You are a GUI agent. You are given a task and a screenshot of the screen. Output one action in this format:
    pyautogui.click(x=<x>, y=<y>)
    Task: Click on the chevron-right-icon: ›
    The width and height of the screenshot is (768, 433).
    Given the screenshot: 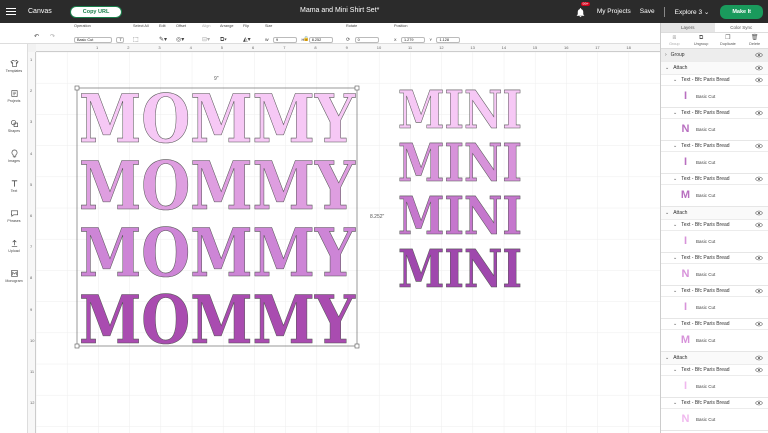 What is the action you would take?
    pyautogui.click(x=666, y=55)
    